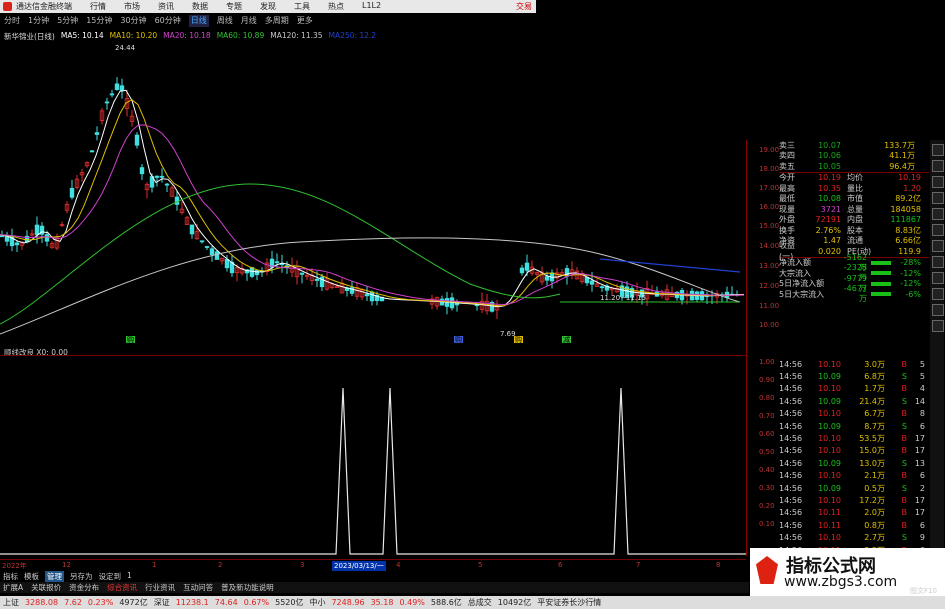  What do you see at coordinates (129, 576) in the screenshot?
I see `func-num: 1` at bounding box center [129, 576].